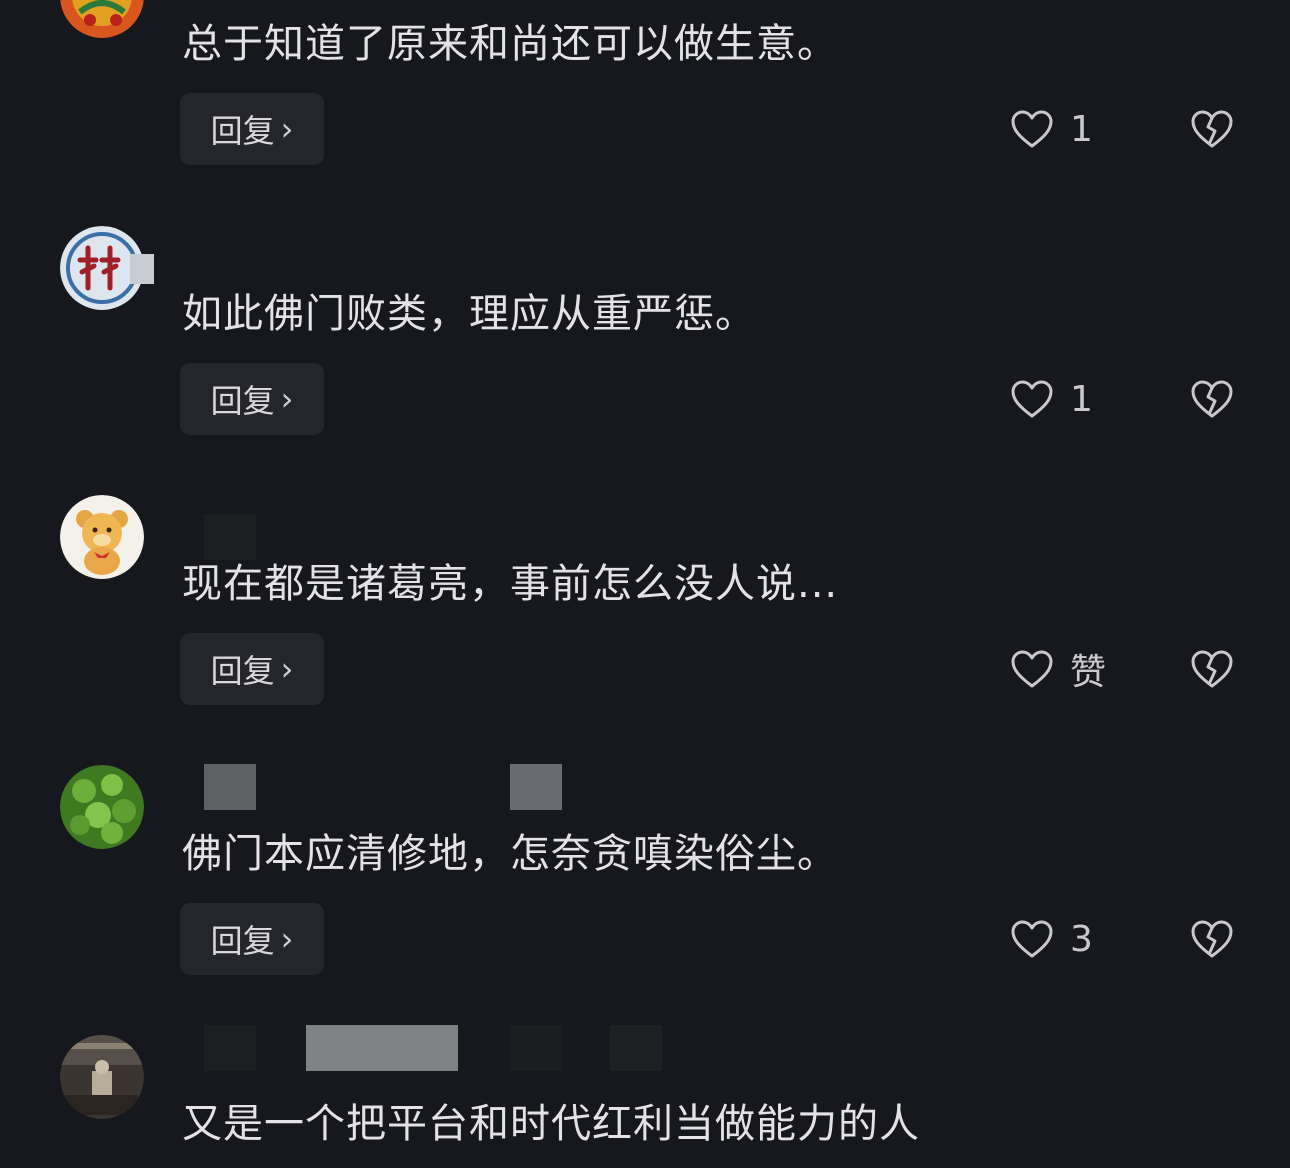 The width and height of the screenshot is (1290, 1168). I want to click on like-button: 赞, so click(1058, 669).